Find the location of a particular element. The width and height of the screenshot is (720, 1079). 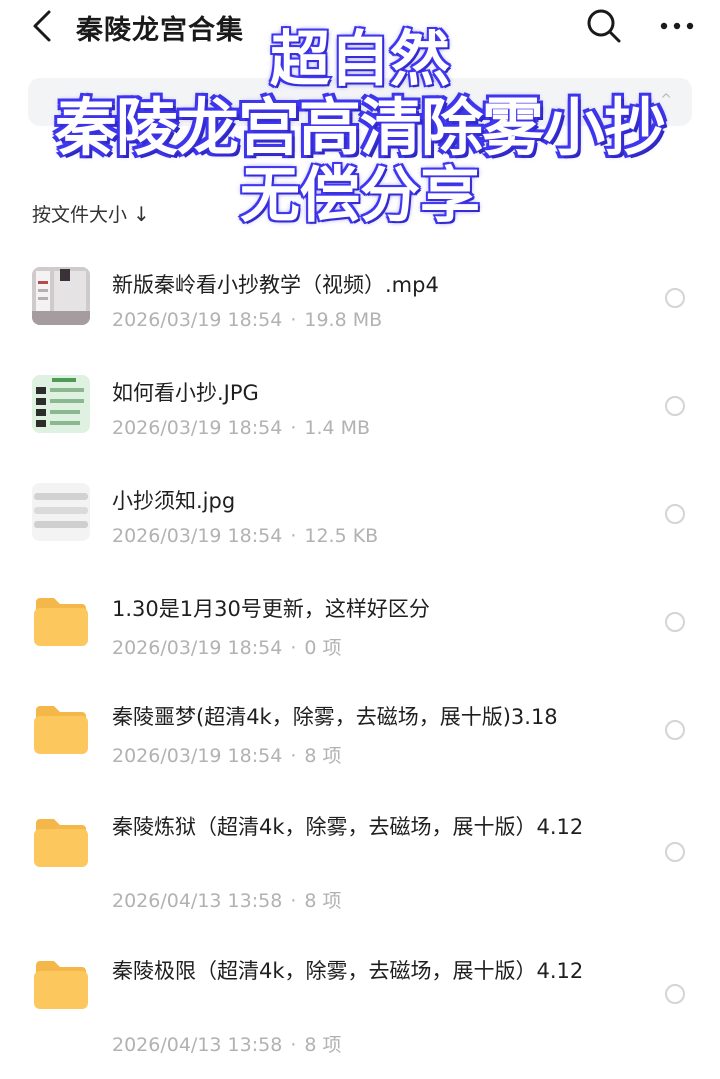

search-icon is located at coordinates (604, 26).